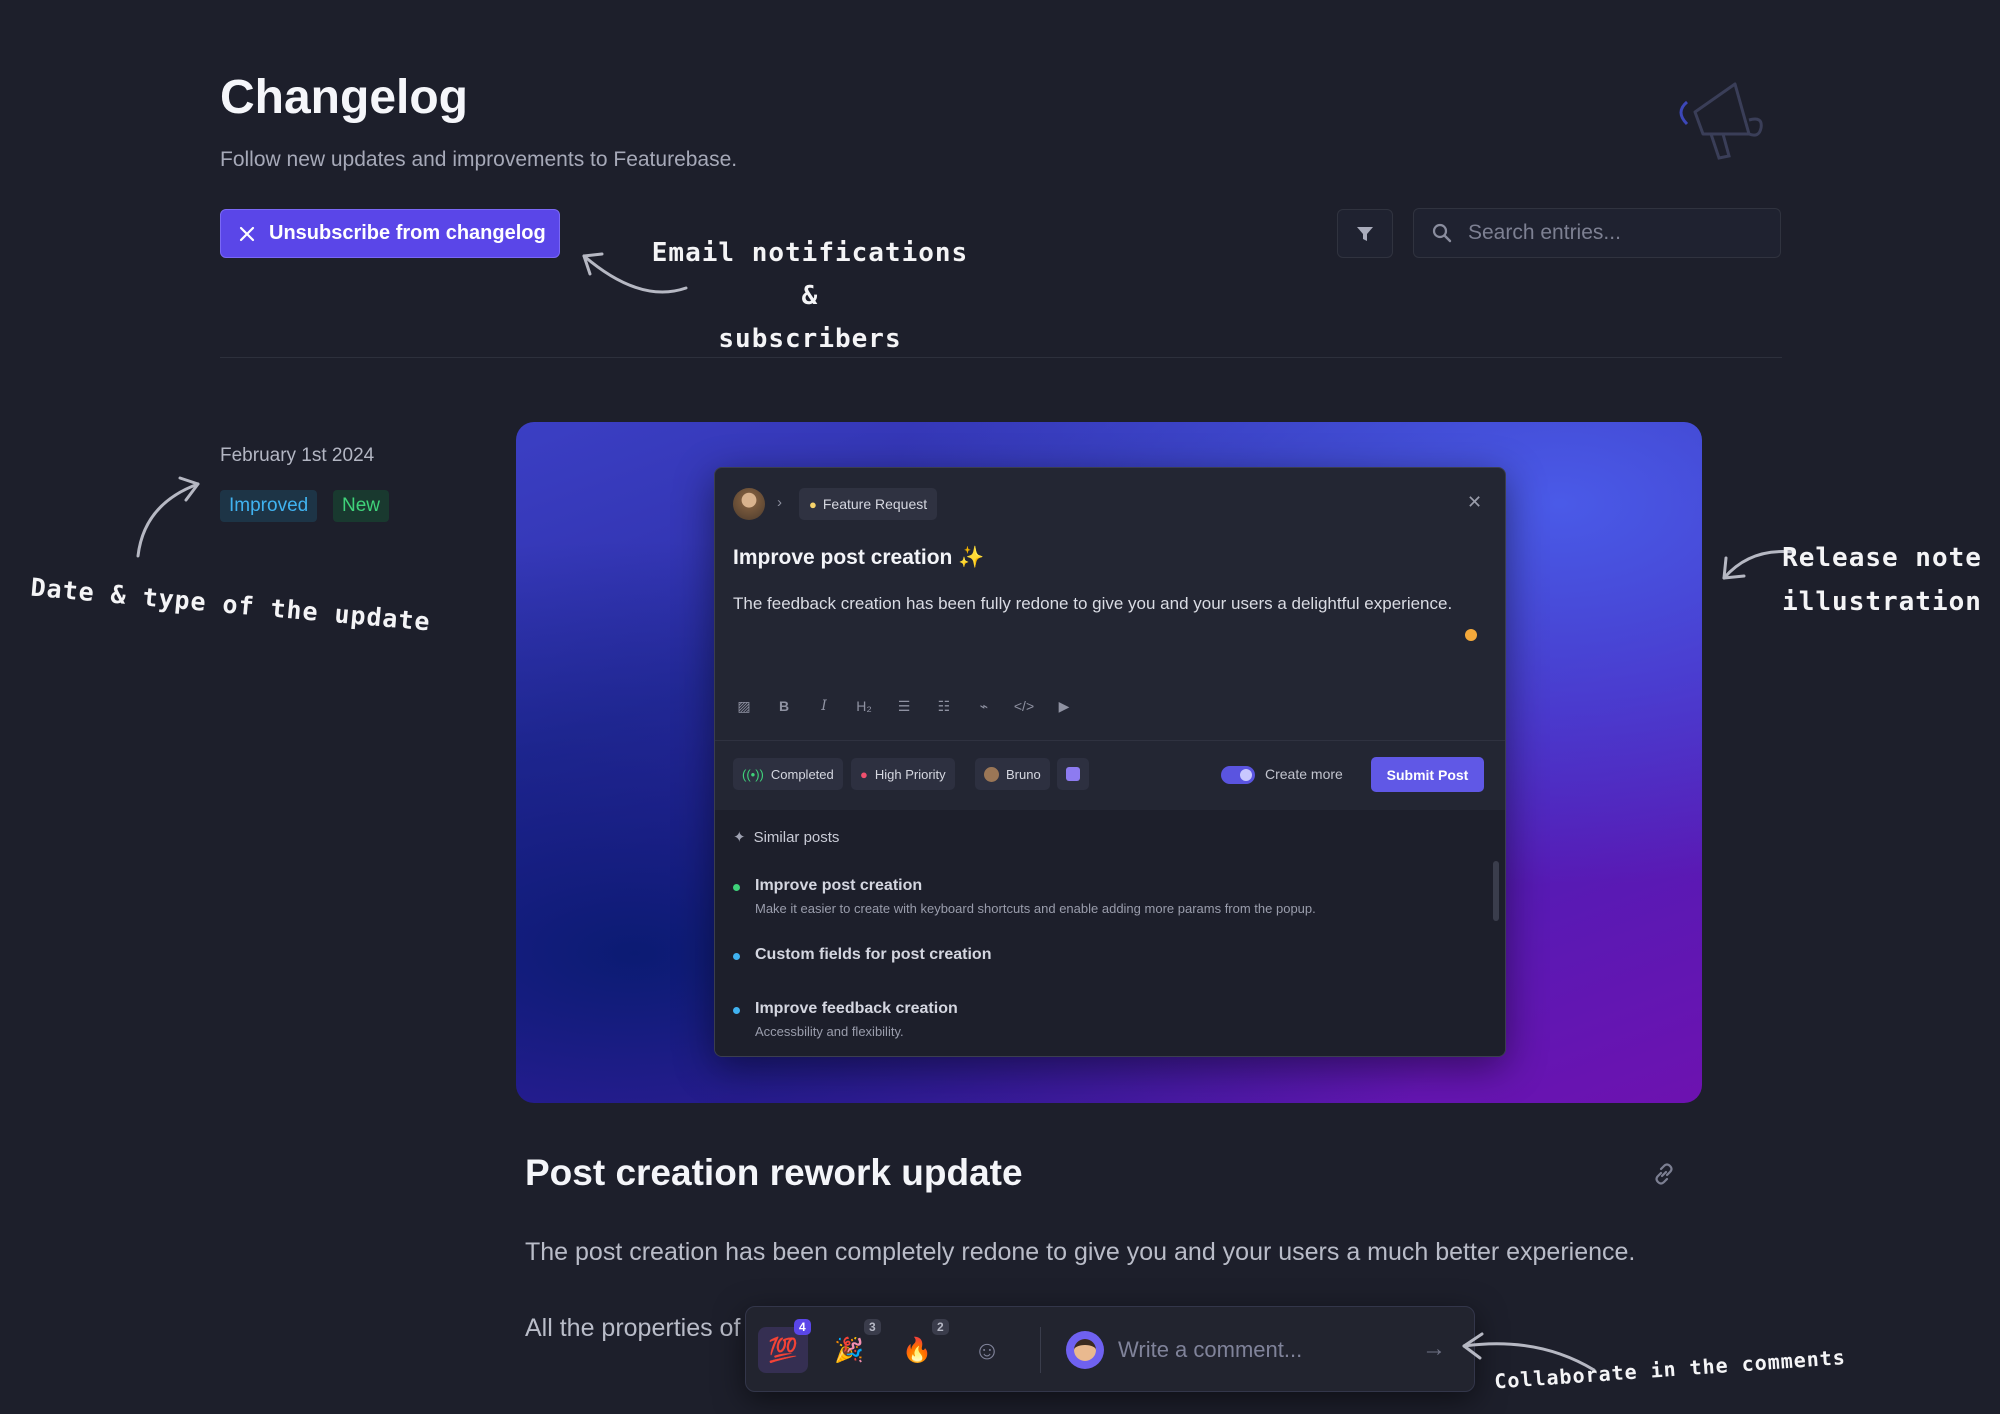  I want to click on reaction-count: 3, so click(872, 1327).